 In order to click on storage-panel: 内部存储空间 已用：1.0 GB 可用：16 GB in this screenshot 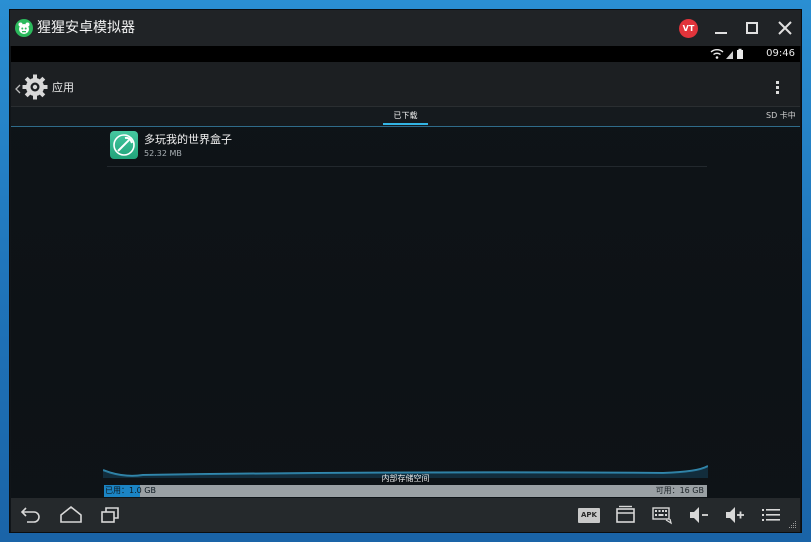, I will do `click(405, 481)`.